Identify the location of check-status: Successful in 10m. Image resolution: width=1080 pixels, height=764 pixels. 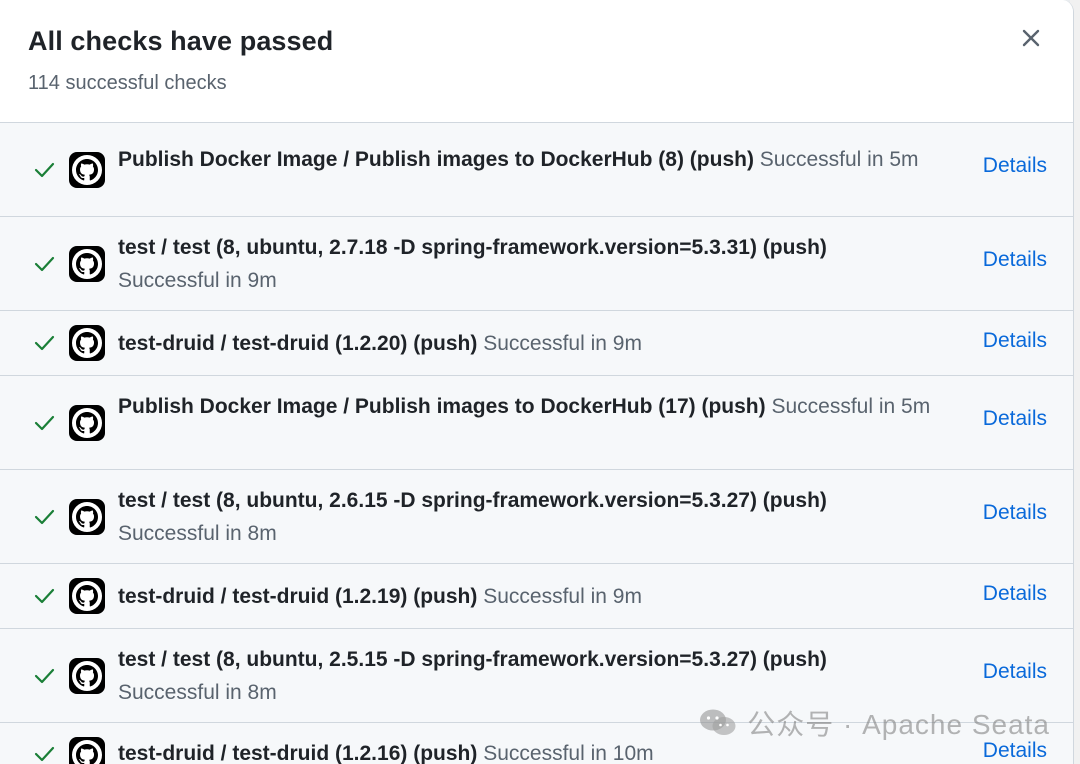
(568, 753).